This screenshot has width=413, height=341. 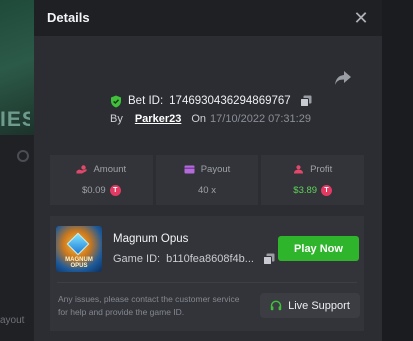 I want to click on stat-card-payout: Payout 40 x, so click(x=207, y=180).